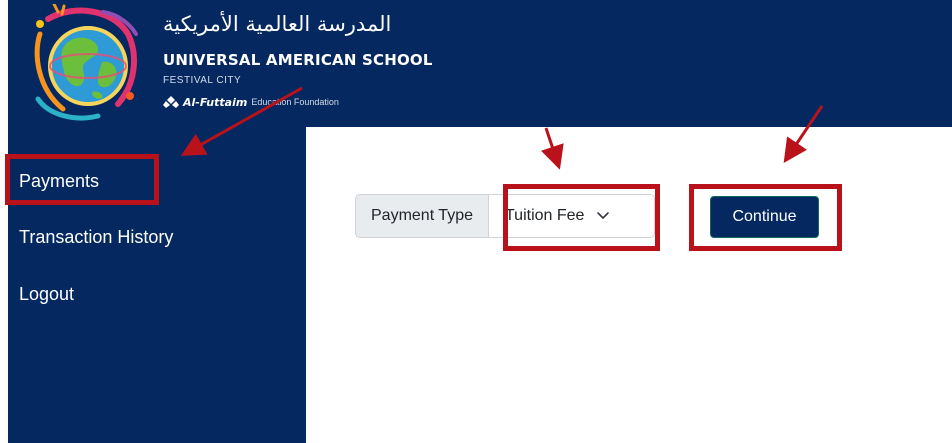 The height and width of the screenshot is (443, 952). What do you see at coordinates (59, 181) in the screenshot?
I see `sidebar-item-payments: Payments` at bounding box center [59, 181].